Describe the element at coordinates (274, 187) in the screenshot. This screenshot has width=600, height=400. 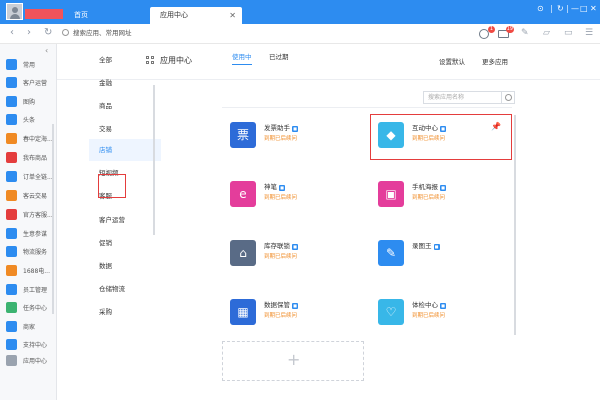
I see `app-name: 神笔 ■` at that location.